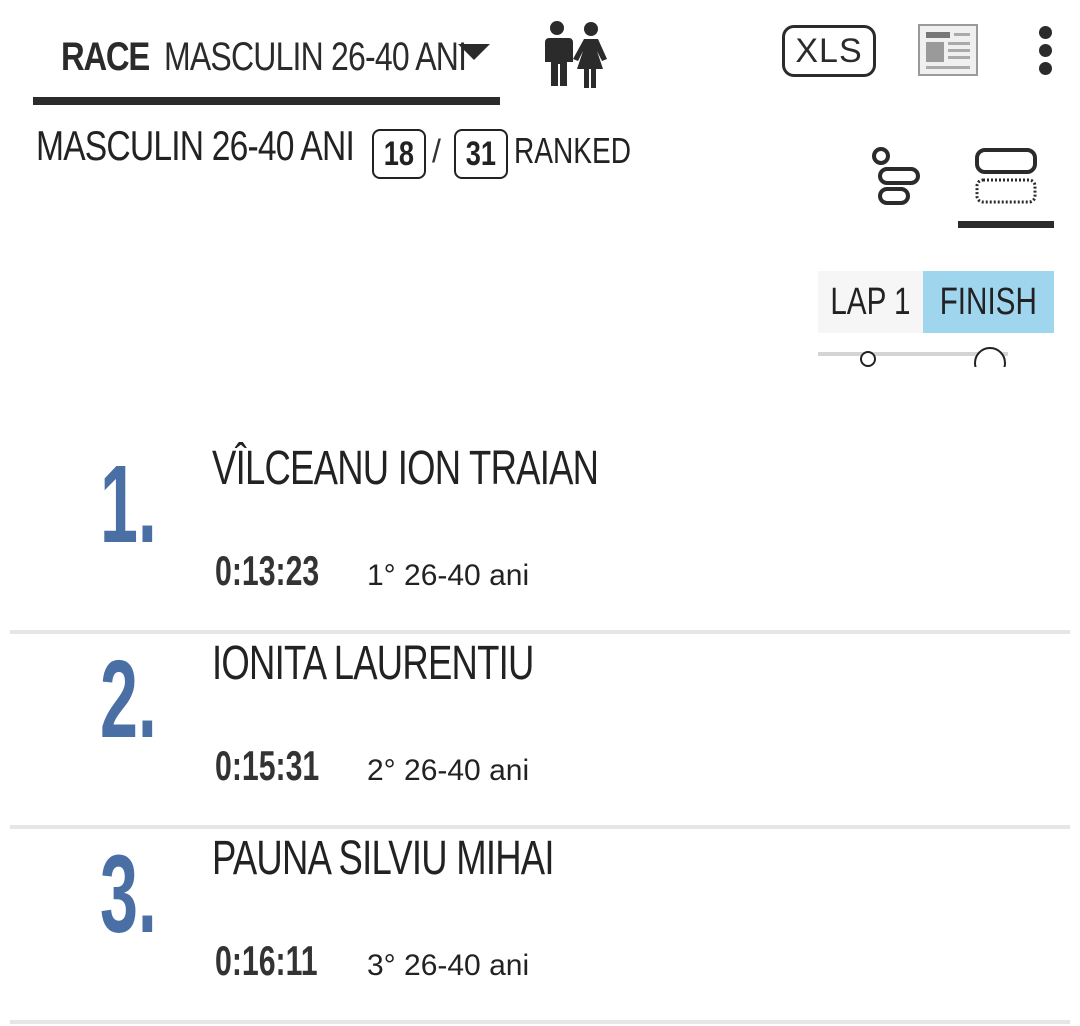 The width and height of the screenshot is (1080, 1026). Describe the element at coordinates (267, 765) in the screenshot. I see `finish-time: 0:15:31` at that location.